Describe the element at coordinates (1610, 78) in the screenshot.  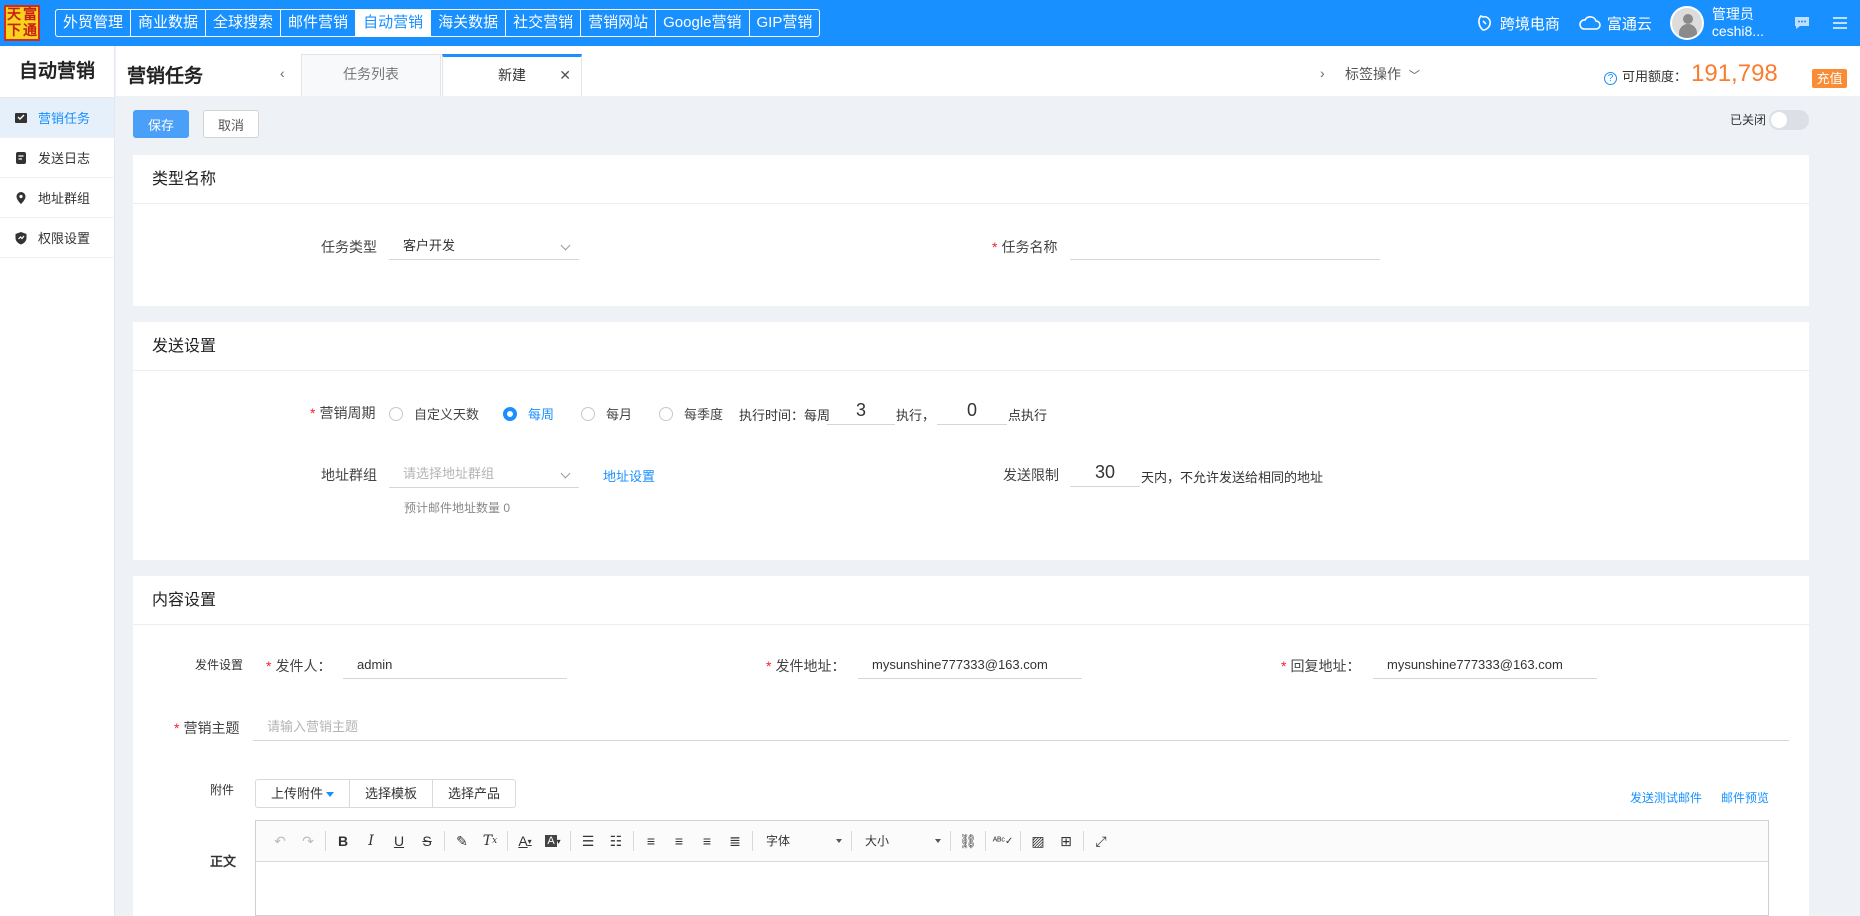
I see `help-icon: ?` at that location.